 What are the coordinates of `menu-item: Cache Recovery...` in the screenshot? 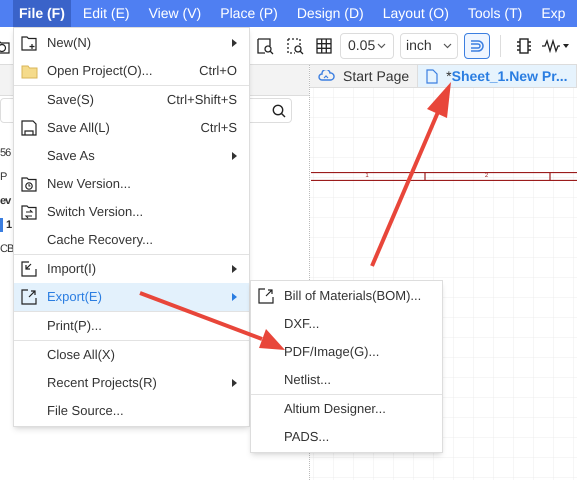 It's located at (131, 240).